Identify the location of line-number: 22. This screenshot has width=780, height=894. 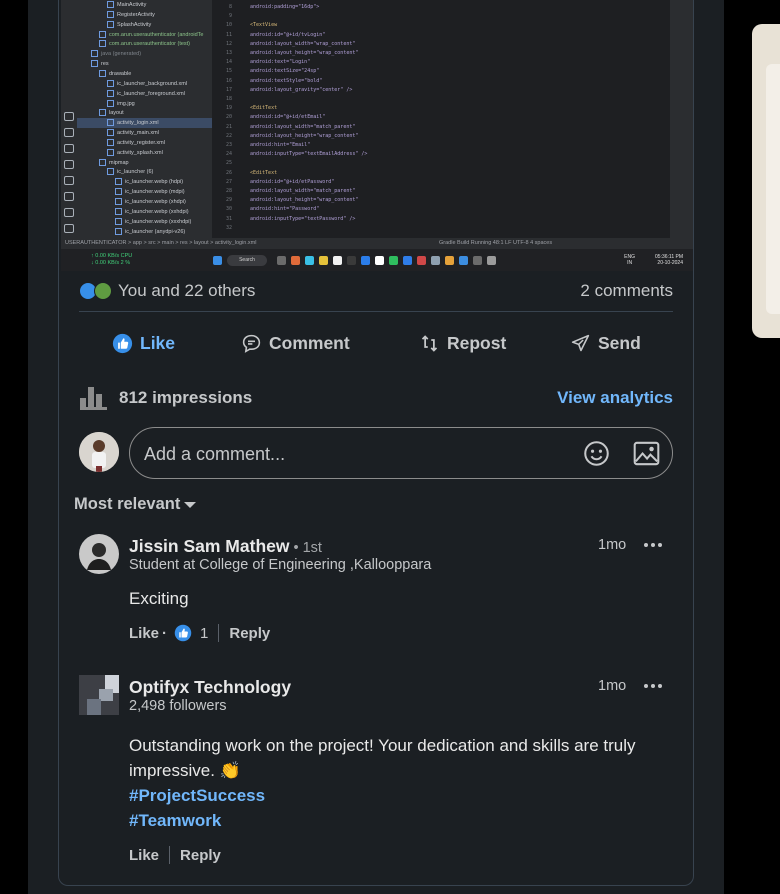
(228, 135).